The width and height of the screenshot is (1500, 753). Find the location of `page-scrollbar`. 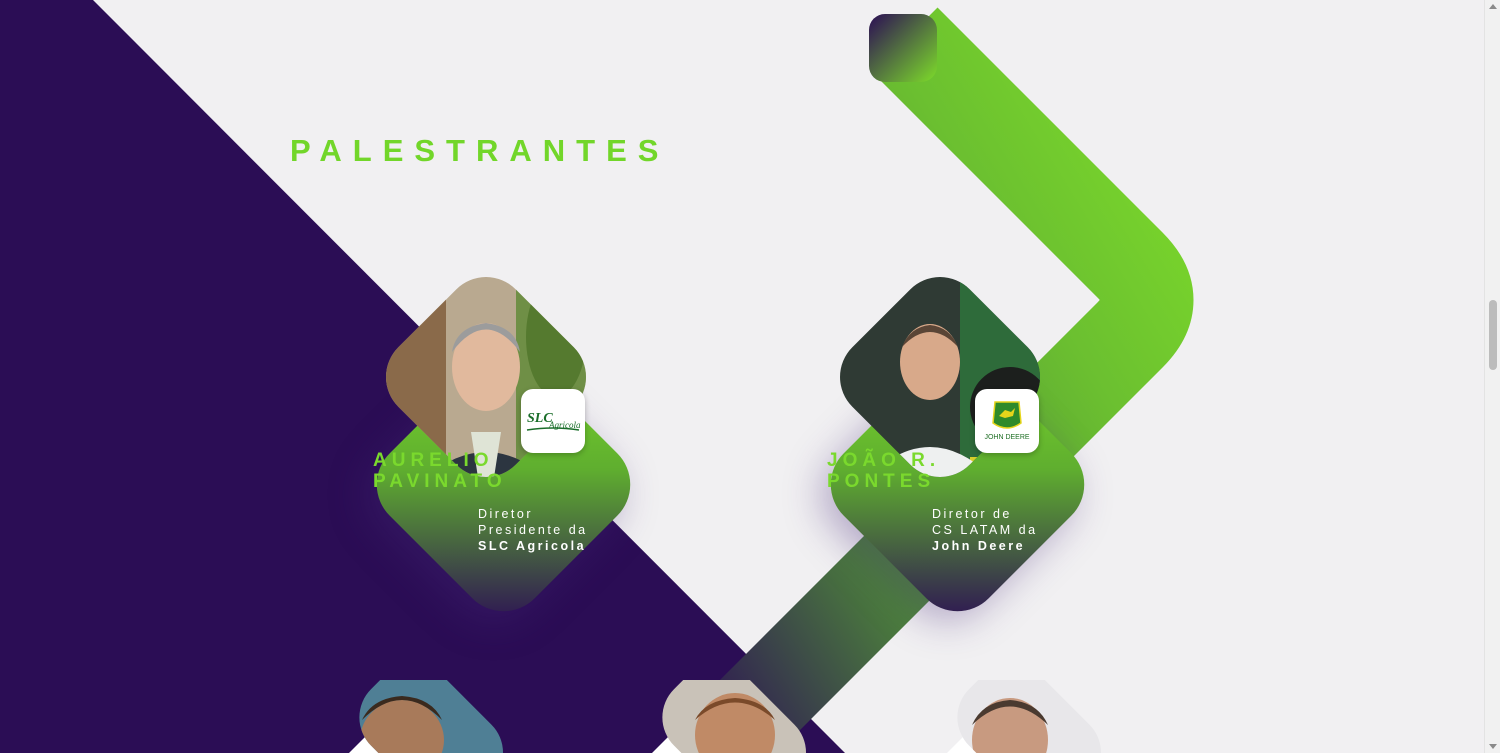

page-scrollbar is located at coordinates (1492, 376).